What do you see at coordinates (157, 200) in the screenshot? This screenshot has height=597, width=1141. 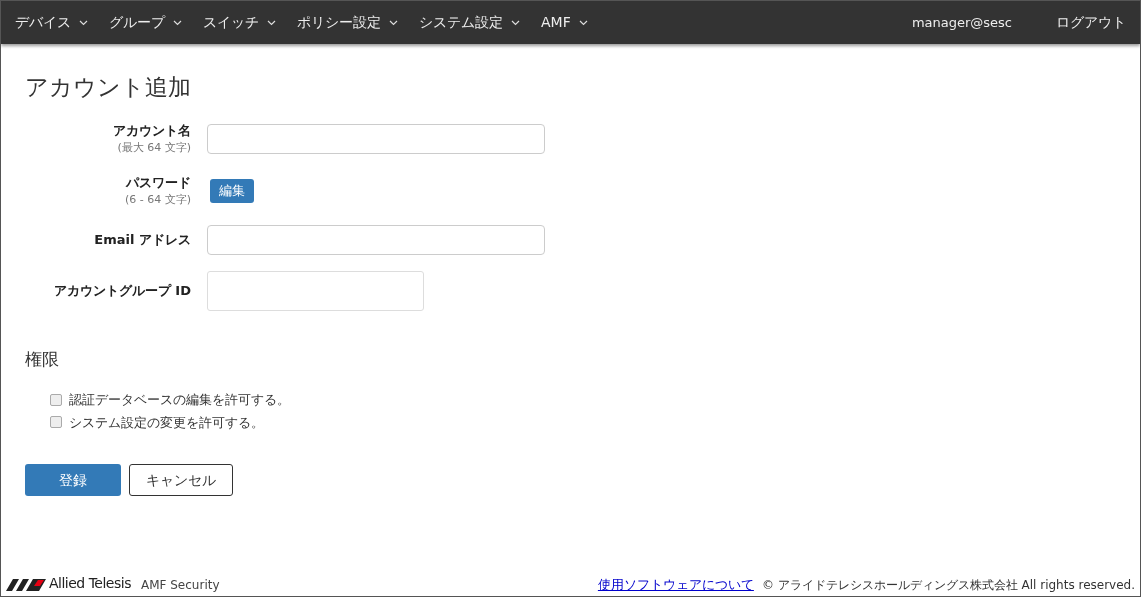 I see `field-hint: (6 - 64 文字)` at bounding box center [157, 200].